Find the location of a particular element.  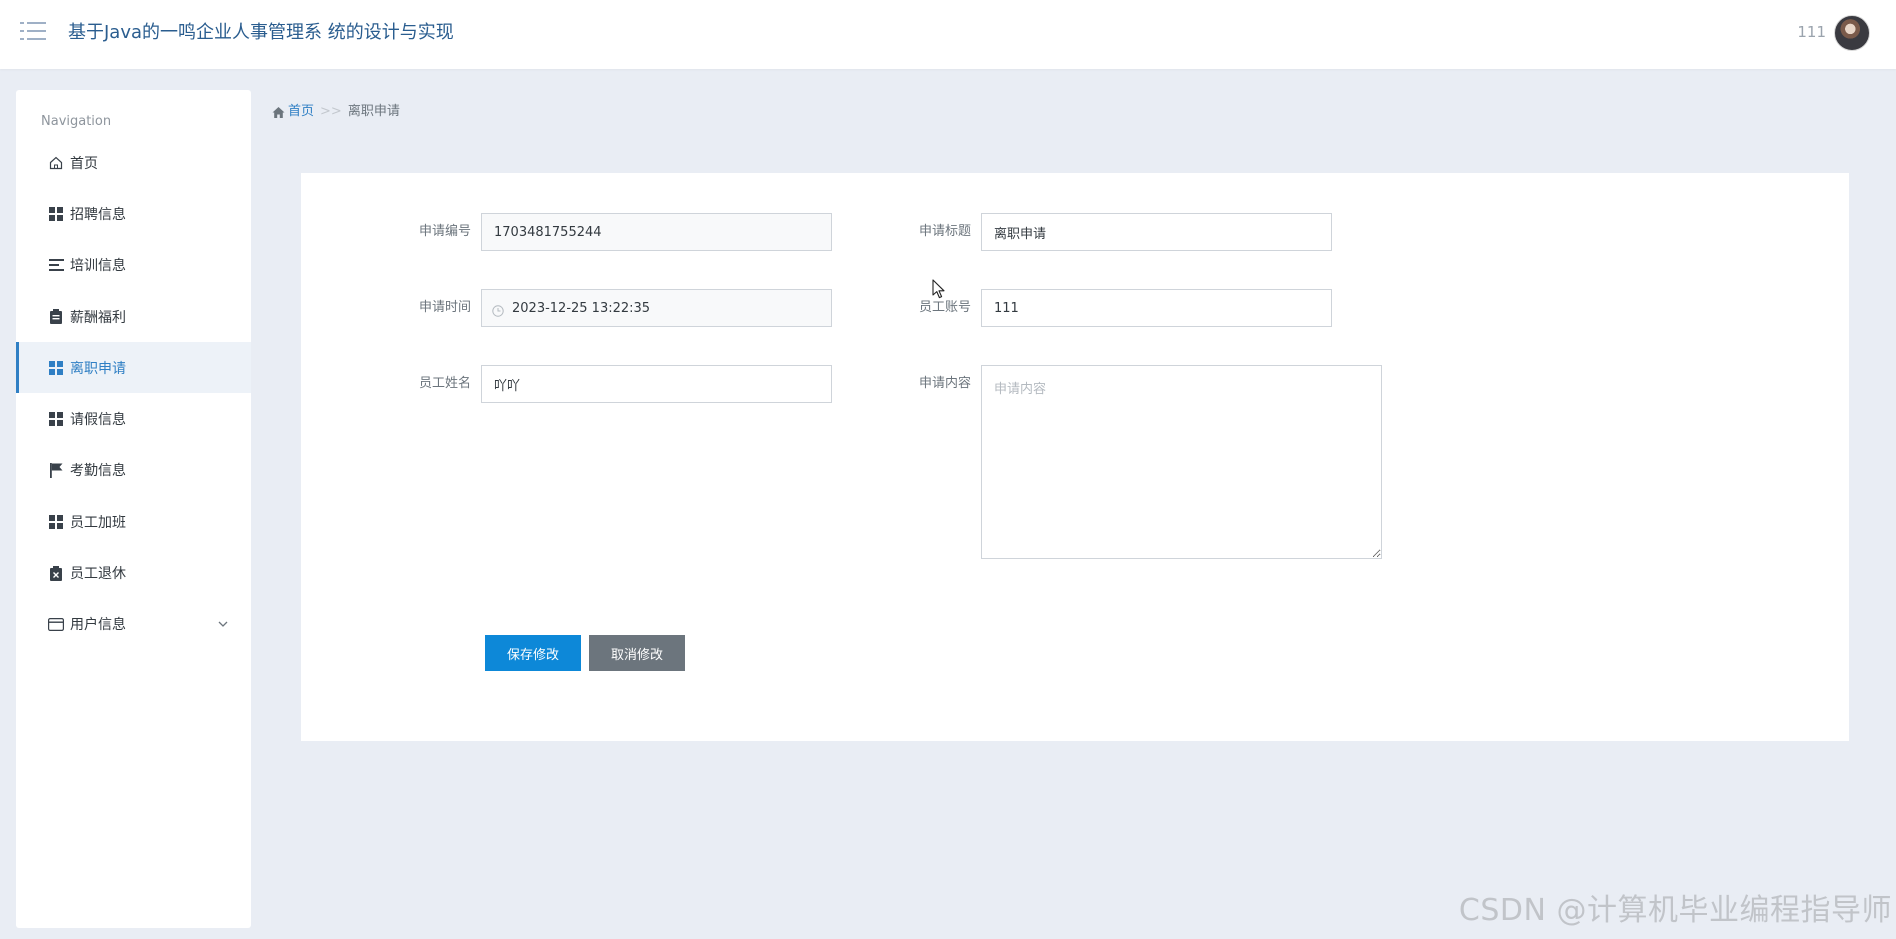

sidebar-item-label: 员工退休 is located at coordinates (98, 574).